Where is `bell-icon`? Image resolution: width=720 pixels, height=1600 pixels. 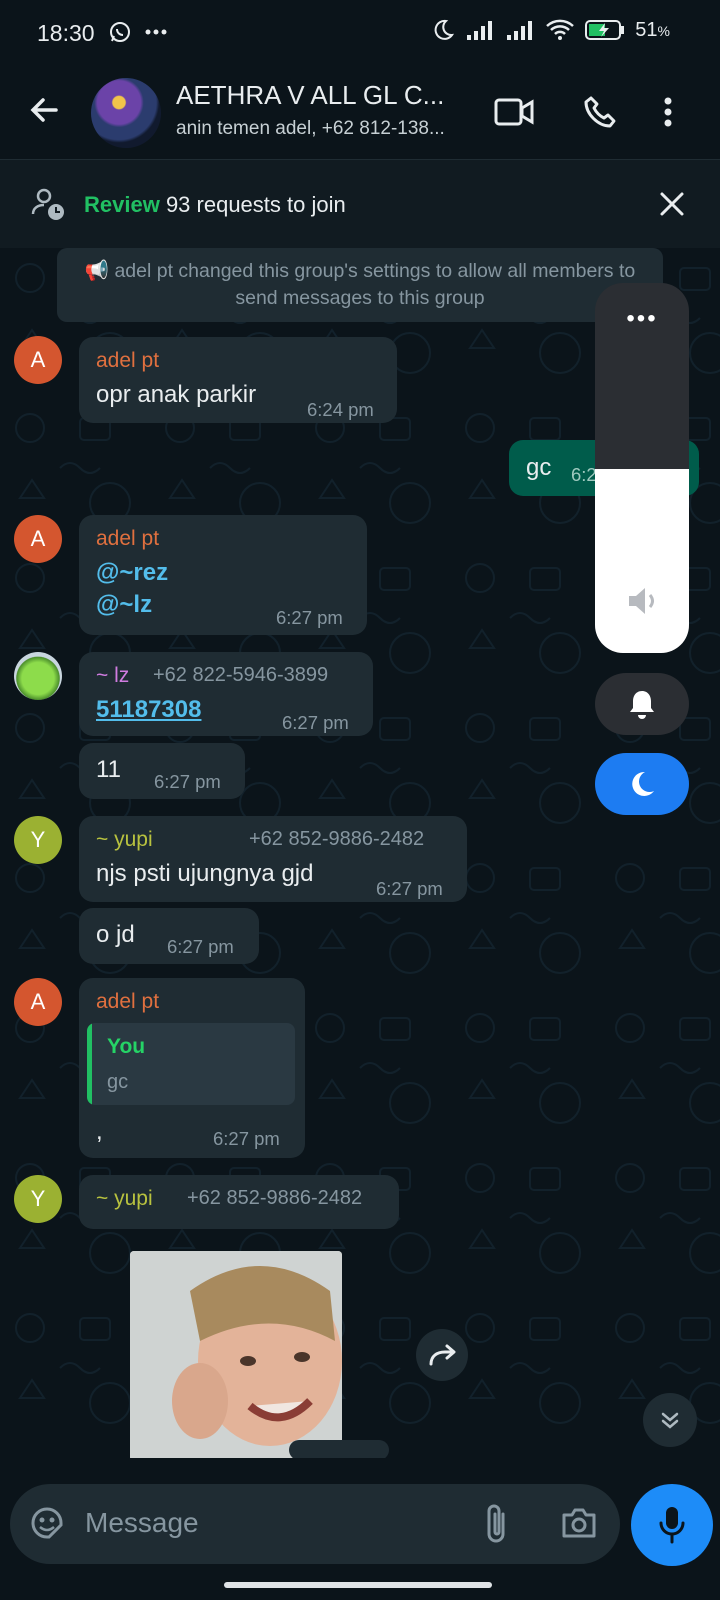 bell-icon is located at coordinates (642, 705).